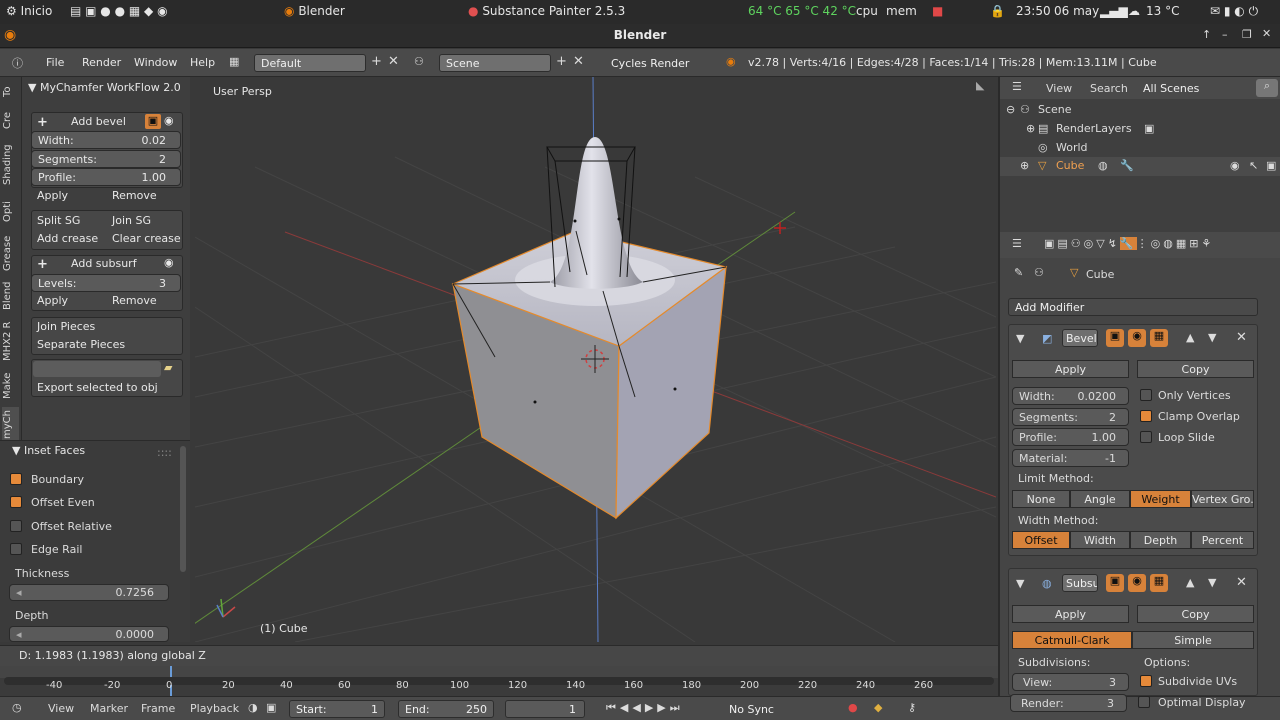  I want to click on lock-icon: ▣, so click(153, 121).